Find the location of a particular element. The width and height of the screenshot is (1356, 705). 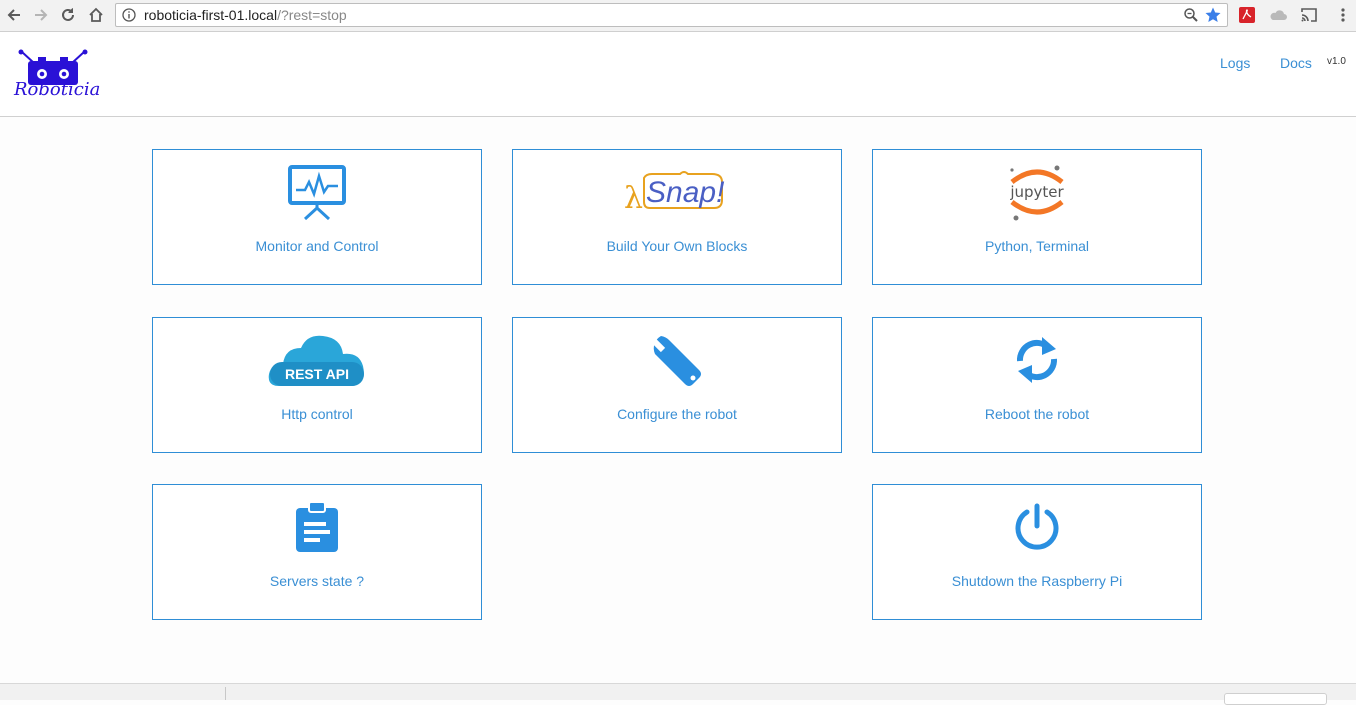

card-reboot-the-robot: Reboot the robot is located at coordinates (1037, 385).